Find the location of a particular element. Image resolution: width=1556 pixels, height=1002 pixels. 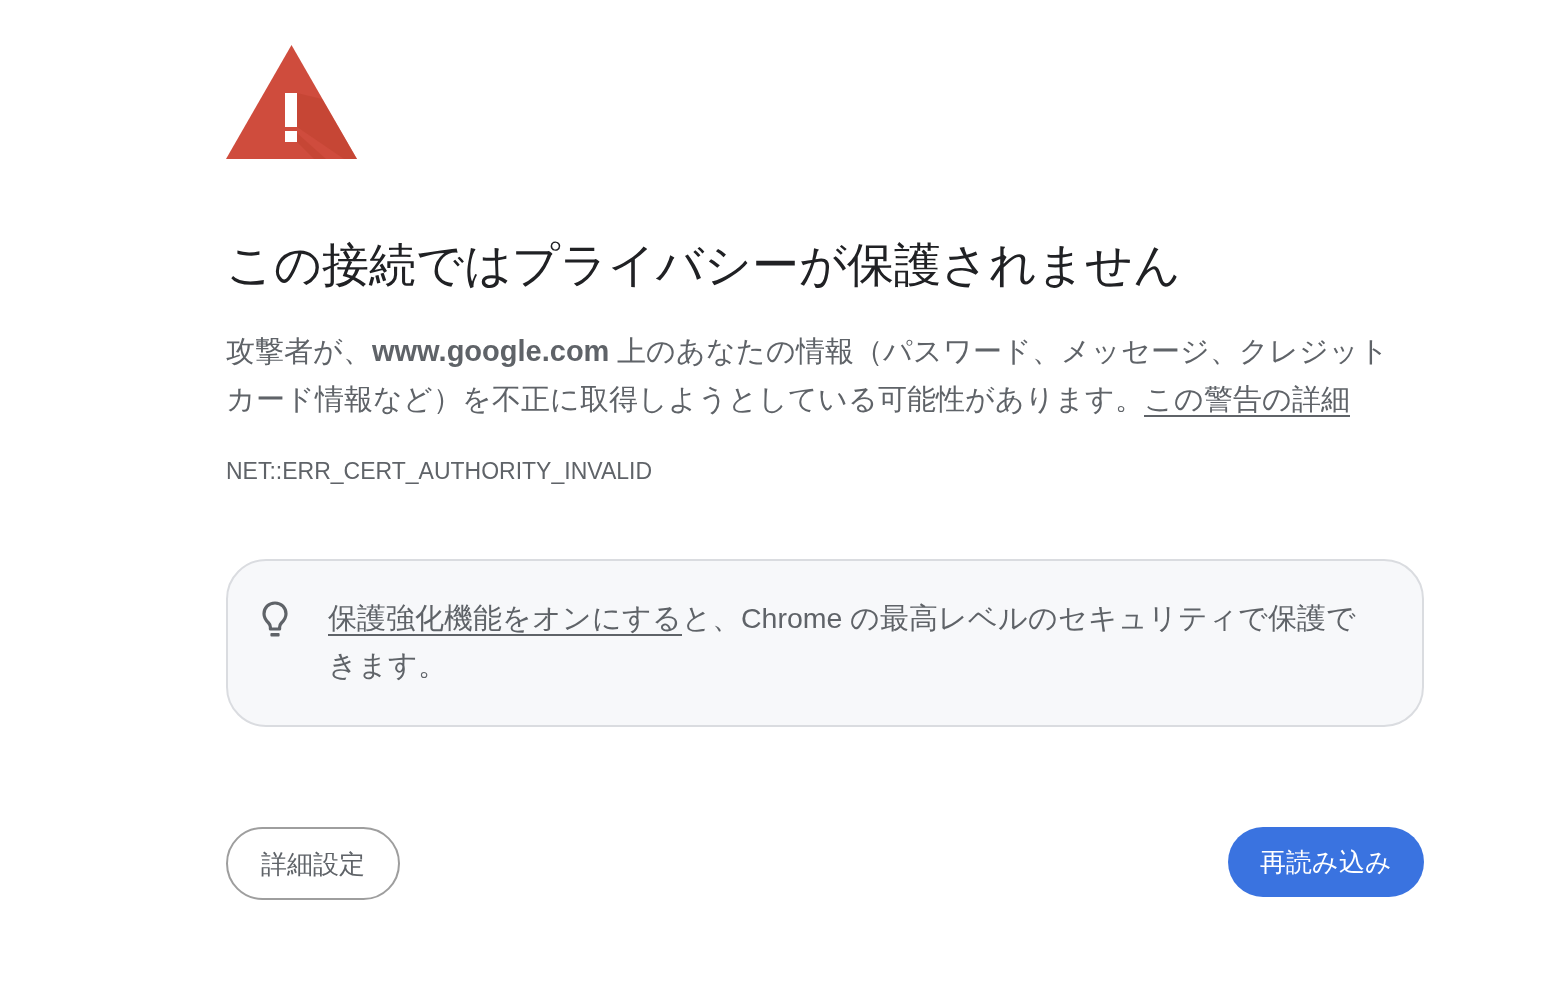

error-code: NET::ERR_CERT_AUTHORITY_INVALID is located at coordinates (440, 471).